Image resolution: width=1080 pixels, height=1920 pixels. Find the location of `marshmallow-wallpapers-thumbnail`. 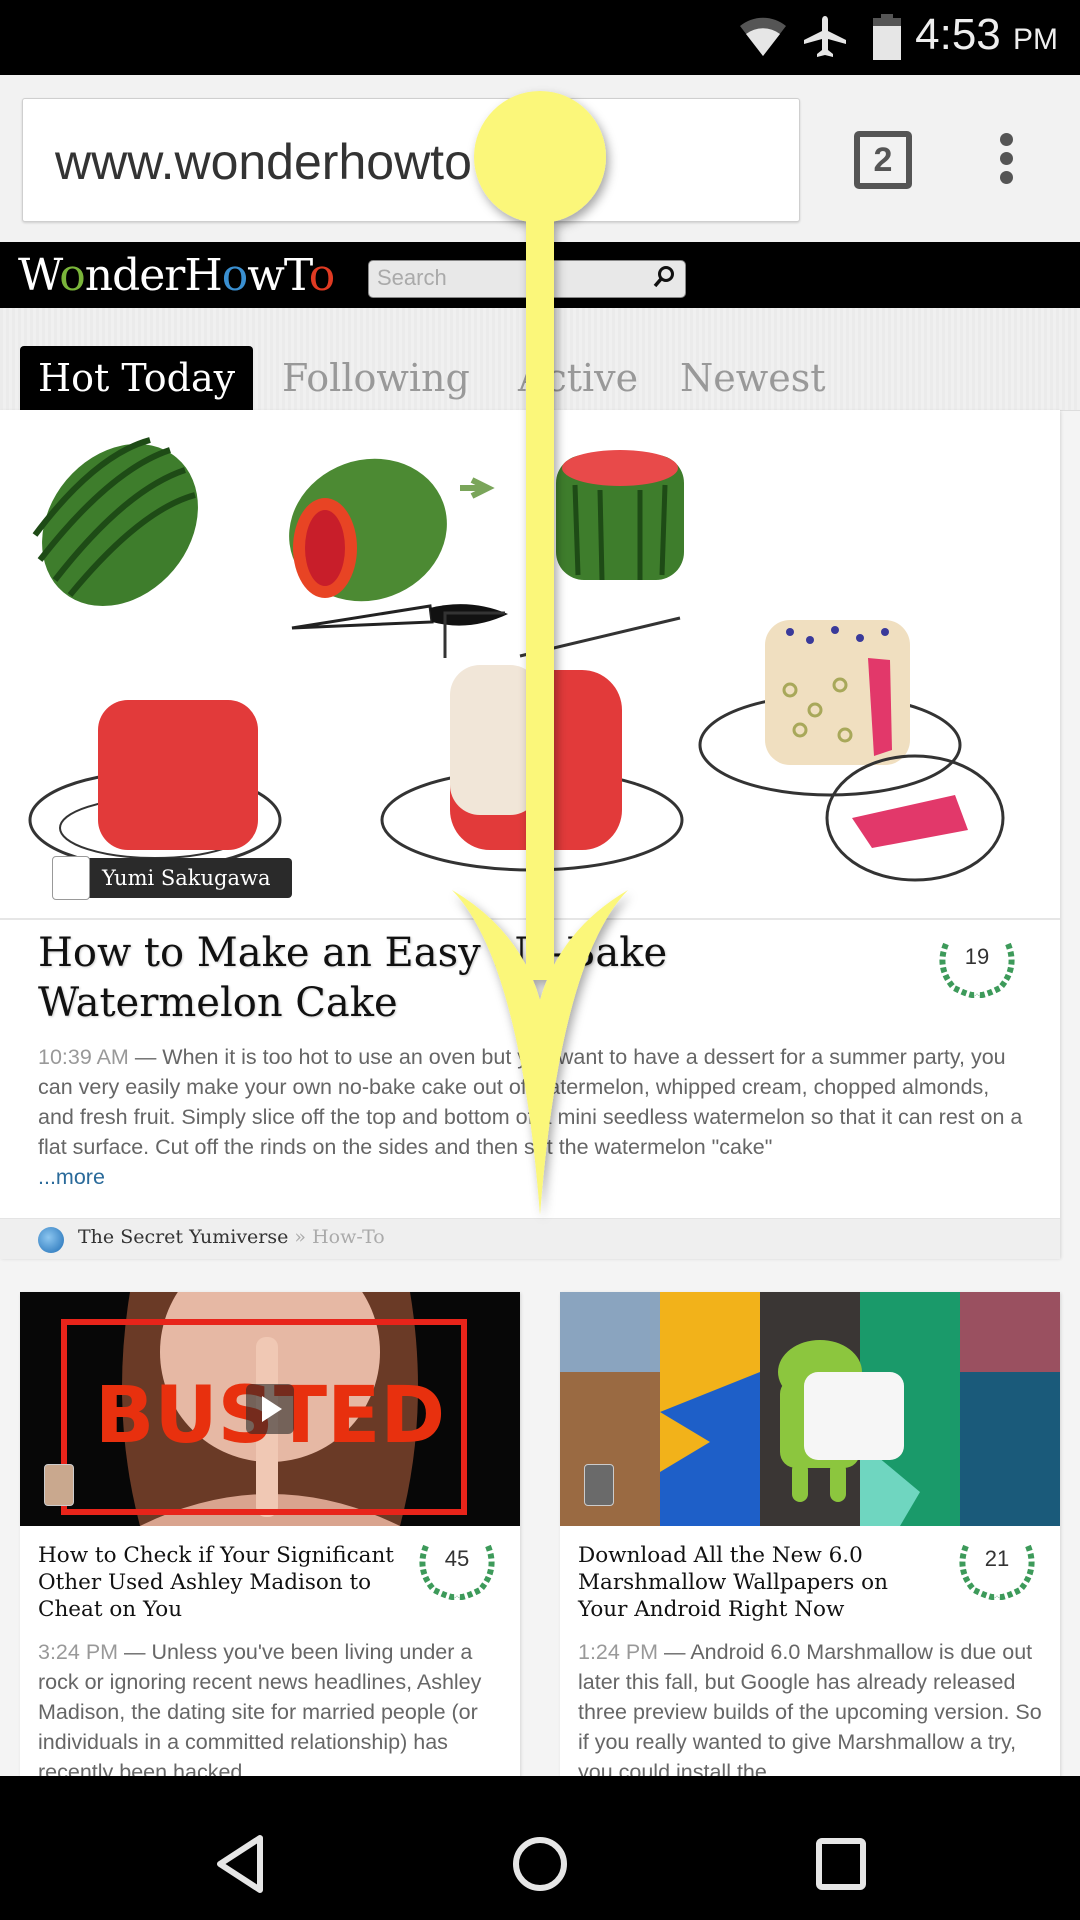

marshmallow-wallpapers-thumbnail is located at coordinates (810, 1409).